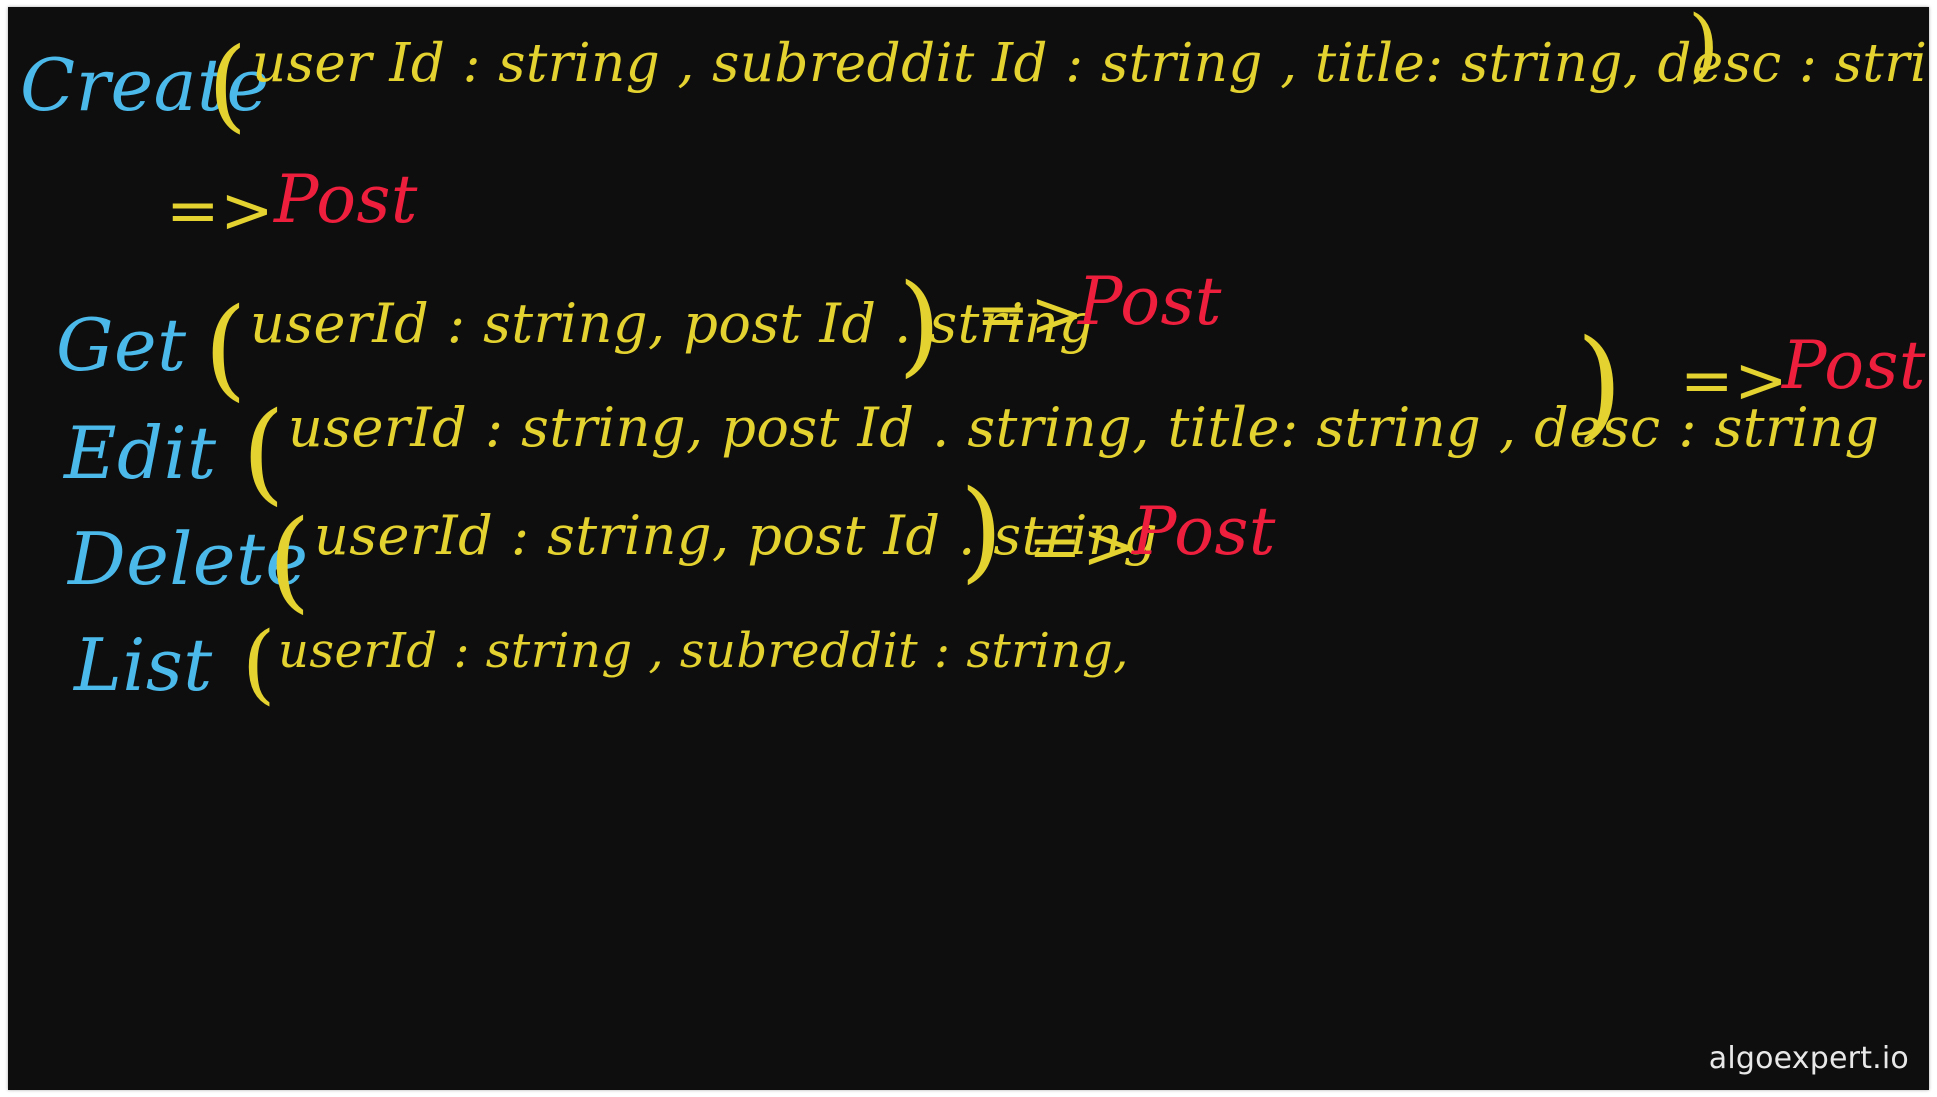 This screenshot has height=1097, width=1937. Describe the element at coordinates (1030, 315) in the screenshot. I see `get-arrow: =>` at that location.